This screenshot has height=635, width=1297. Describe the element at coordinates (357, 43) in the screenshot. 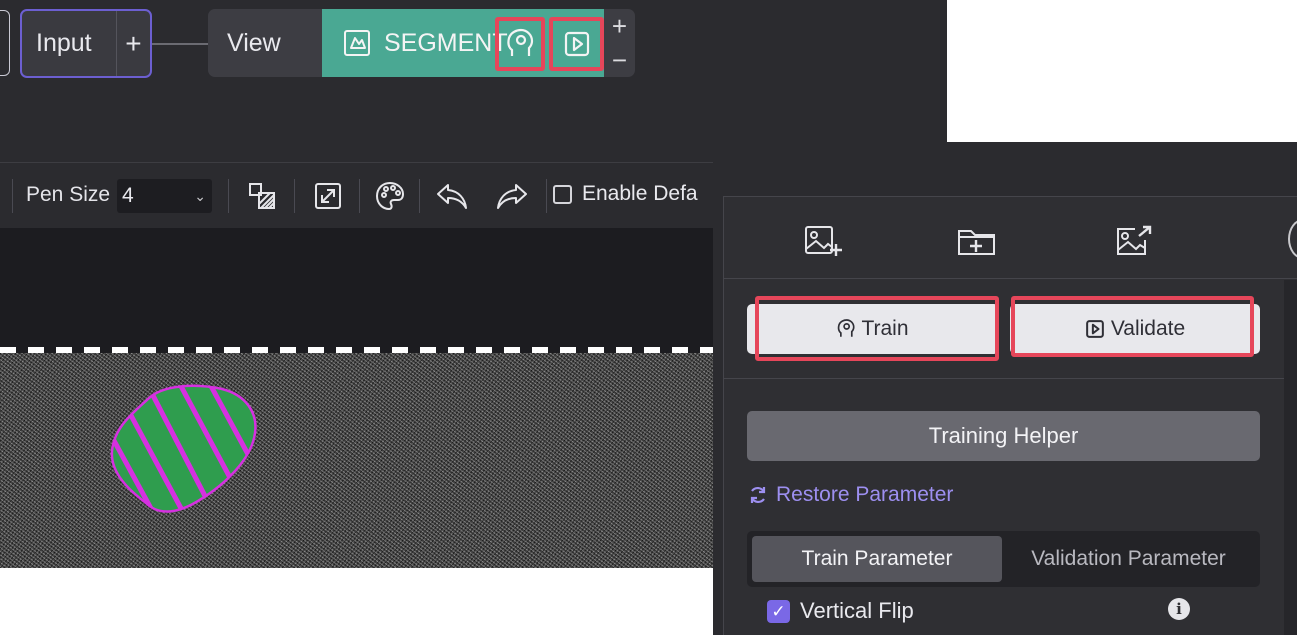

I see `segment-icon` at that location.